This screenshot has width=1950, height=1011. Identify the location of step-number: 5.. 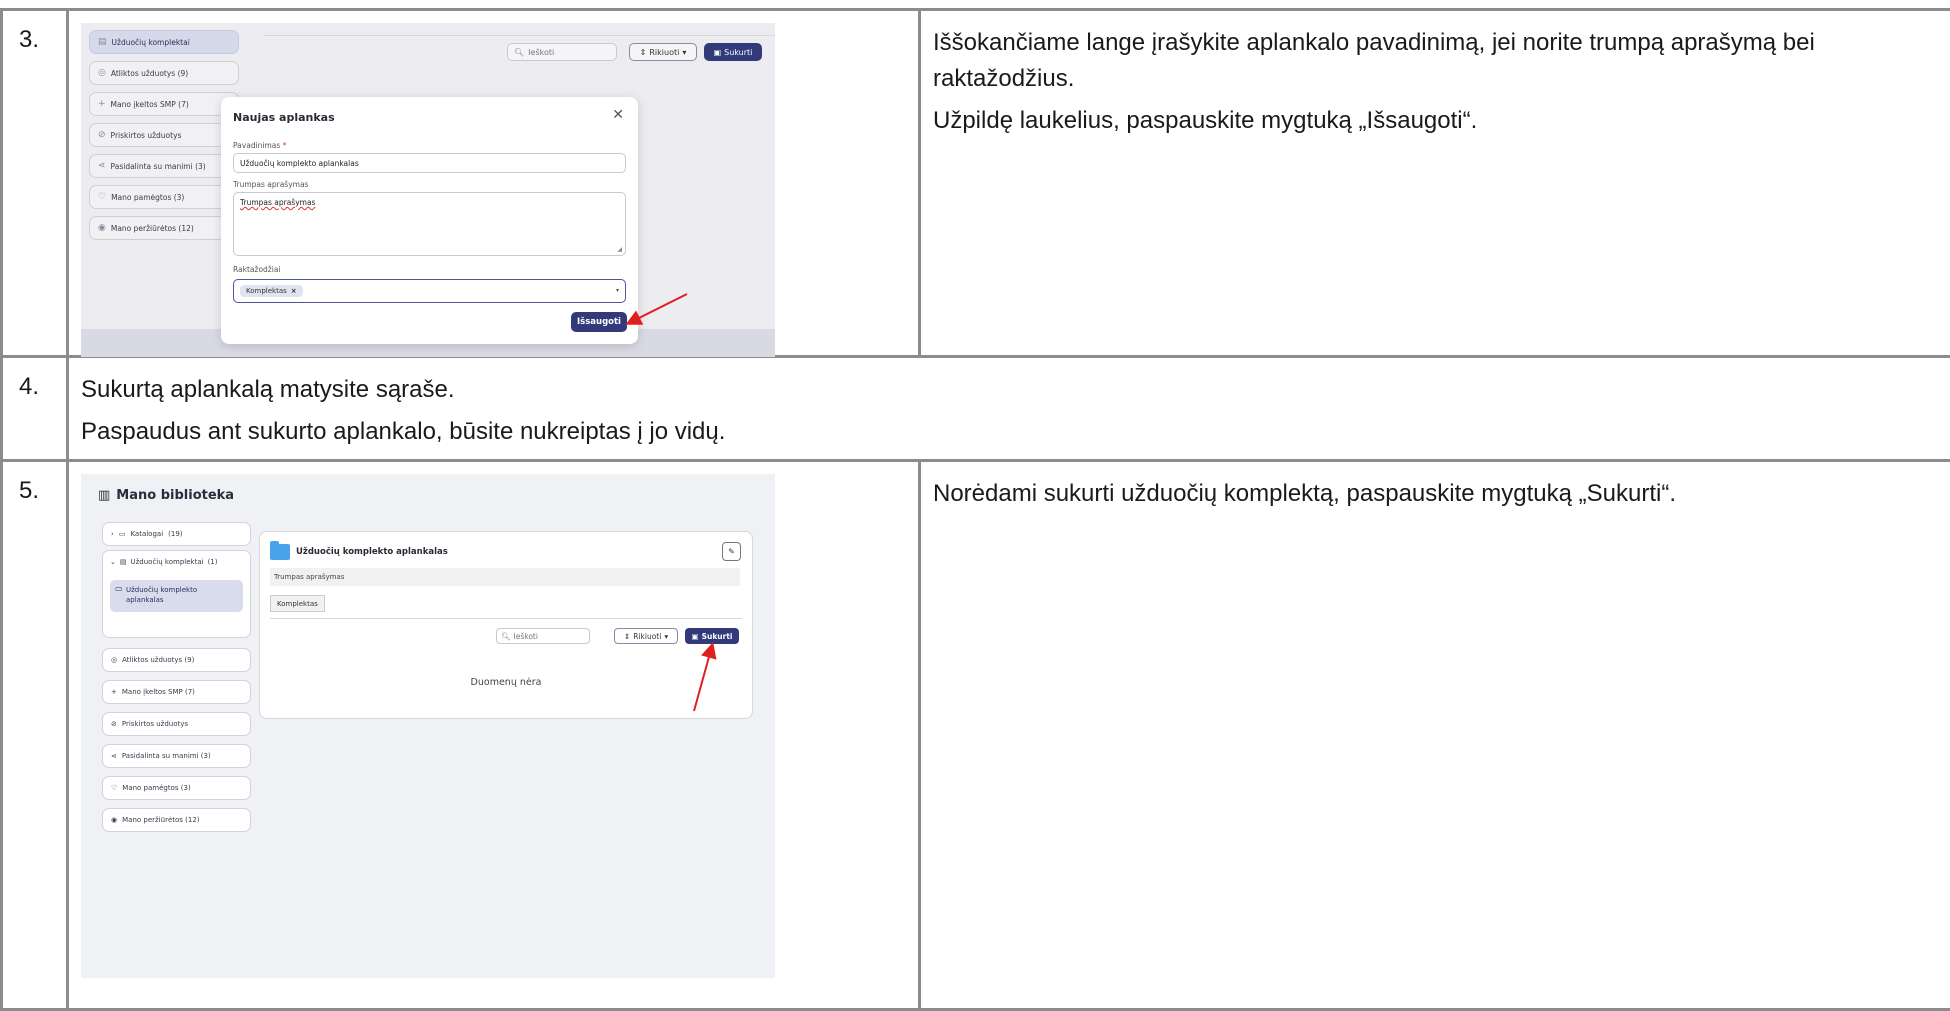
(35, 735).